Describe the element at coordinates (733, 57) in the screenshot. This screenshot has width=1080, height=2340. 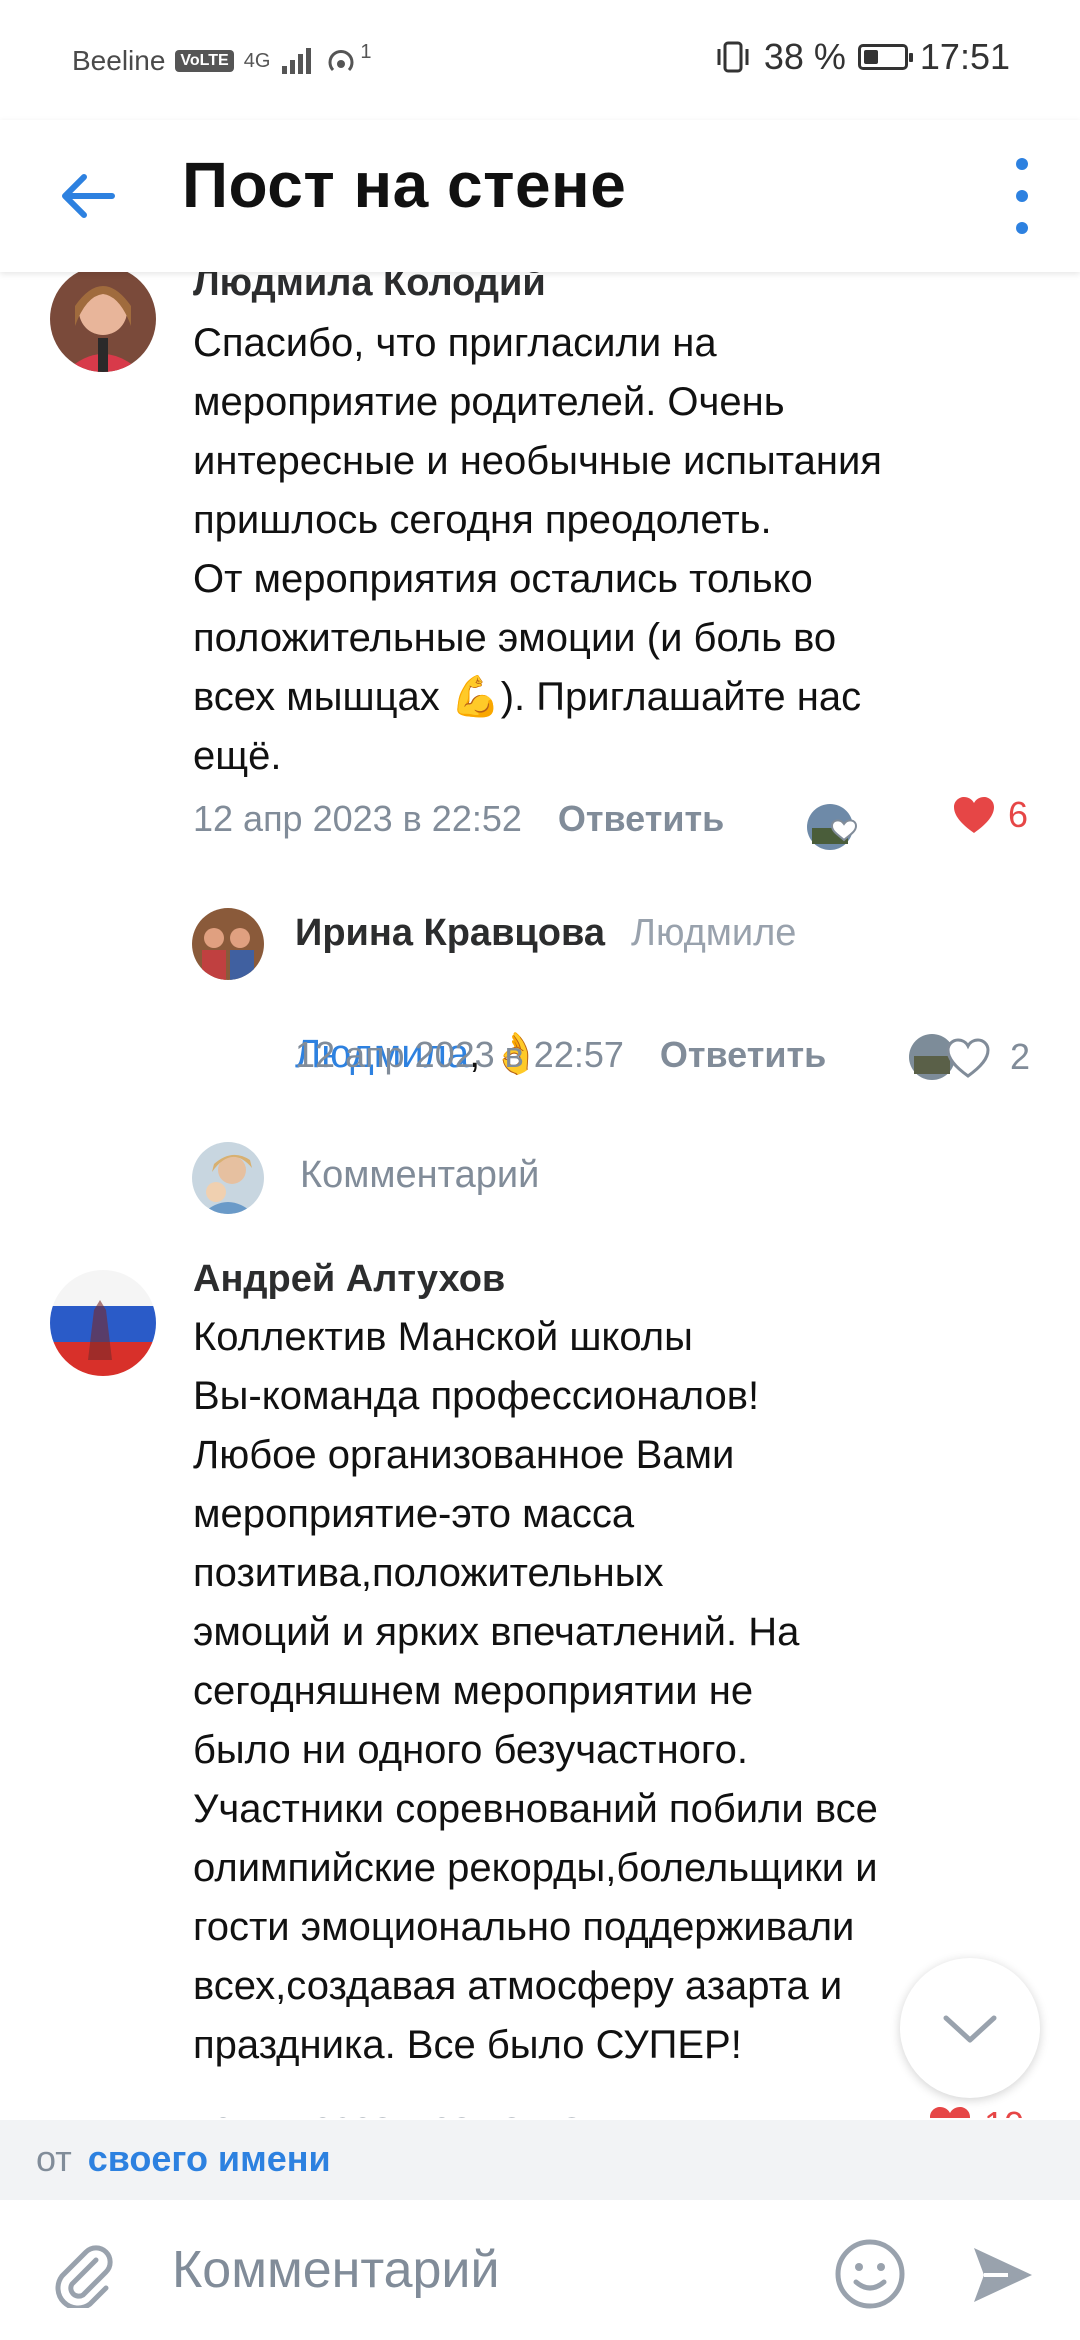
I see `vibrate-icon` at that location.